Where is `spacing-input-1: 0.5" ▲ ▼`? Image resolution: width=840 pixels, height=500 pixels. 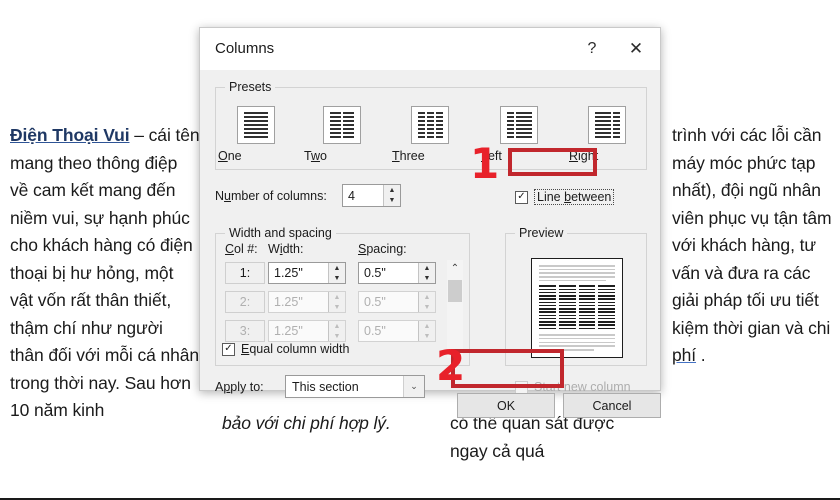 spacing-input-1: 0.5" ▲ ▼ is located at coordinates (397, 273).